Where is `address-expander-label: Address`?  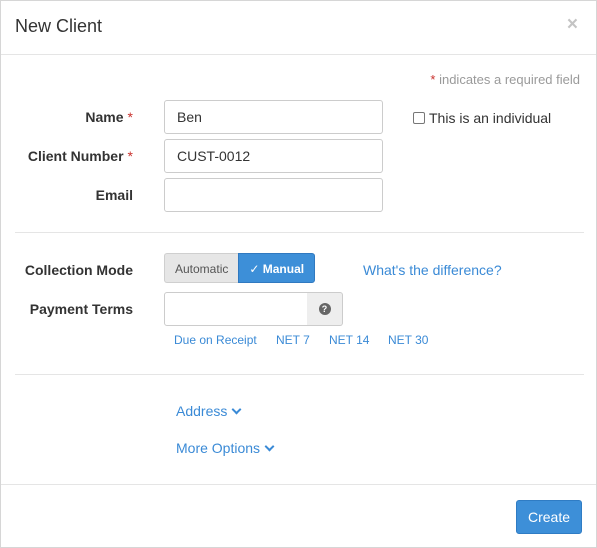
address-expander-label: Address is located at coordinates (201, 411).